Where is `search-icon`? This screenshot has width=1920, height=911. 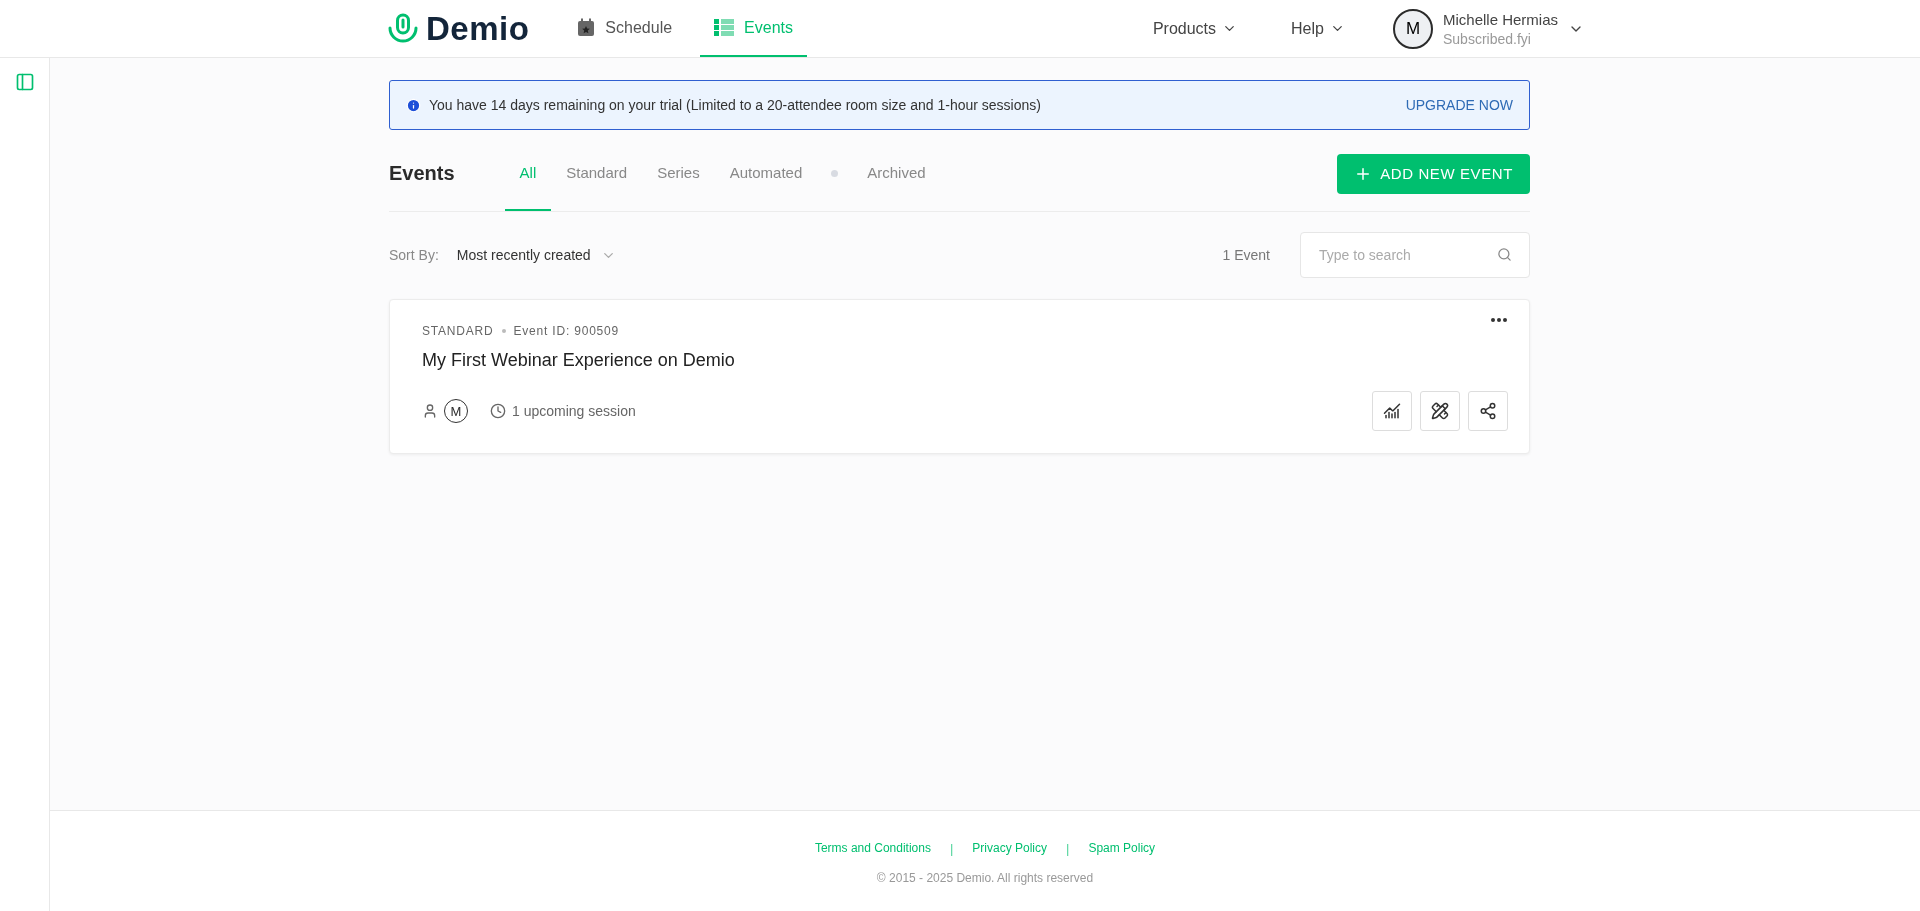
search-icon is located at coordinates (1504, 254).